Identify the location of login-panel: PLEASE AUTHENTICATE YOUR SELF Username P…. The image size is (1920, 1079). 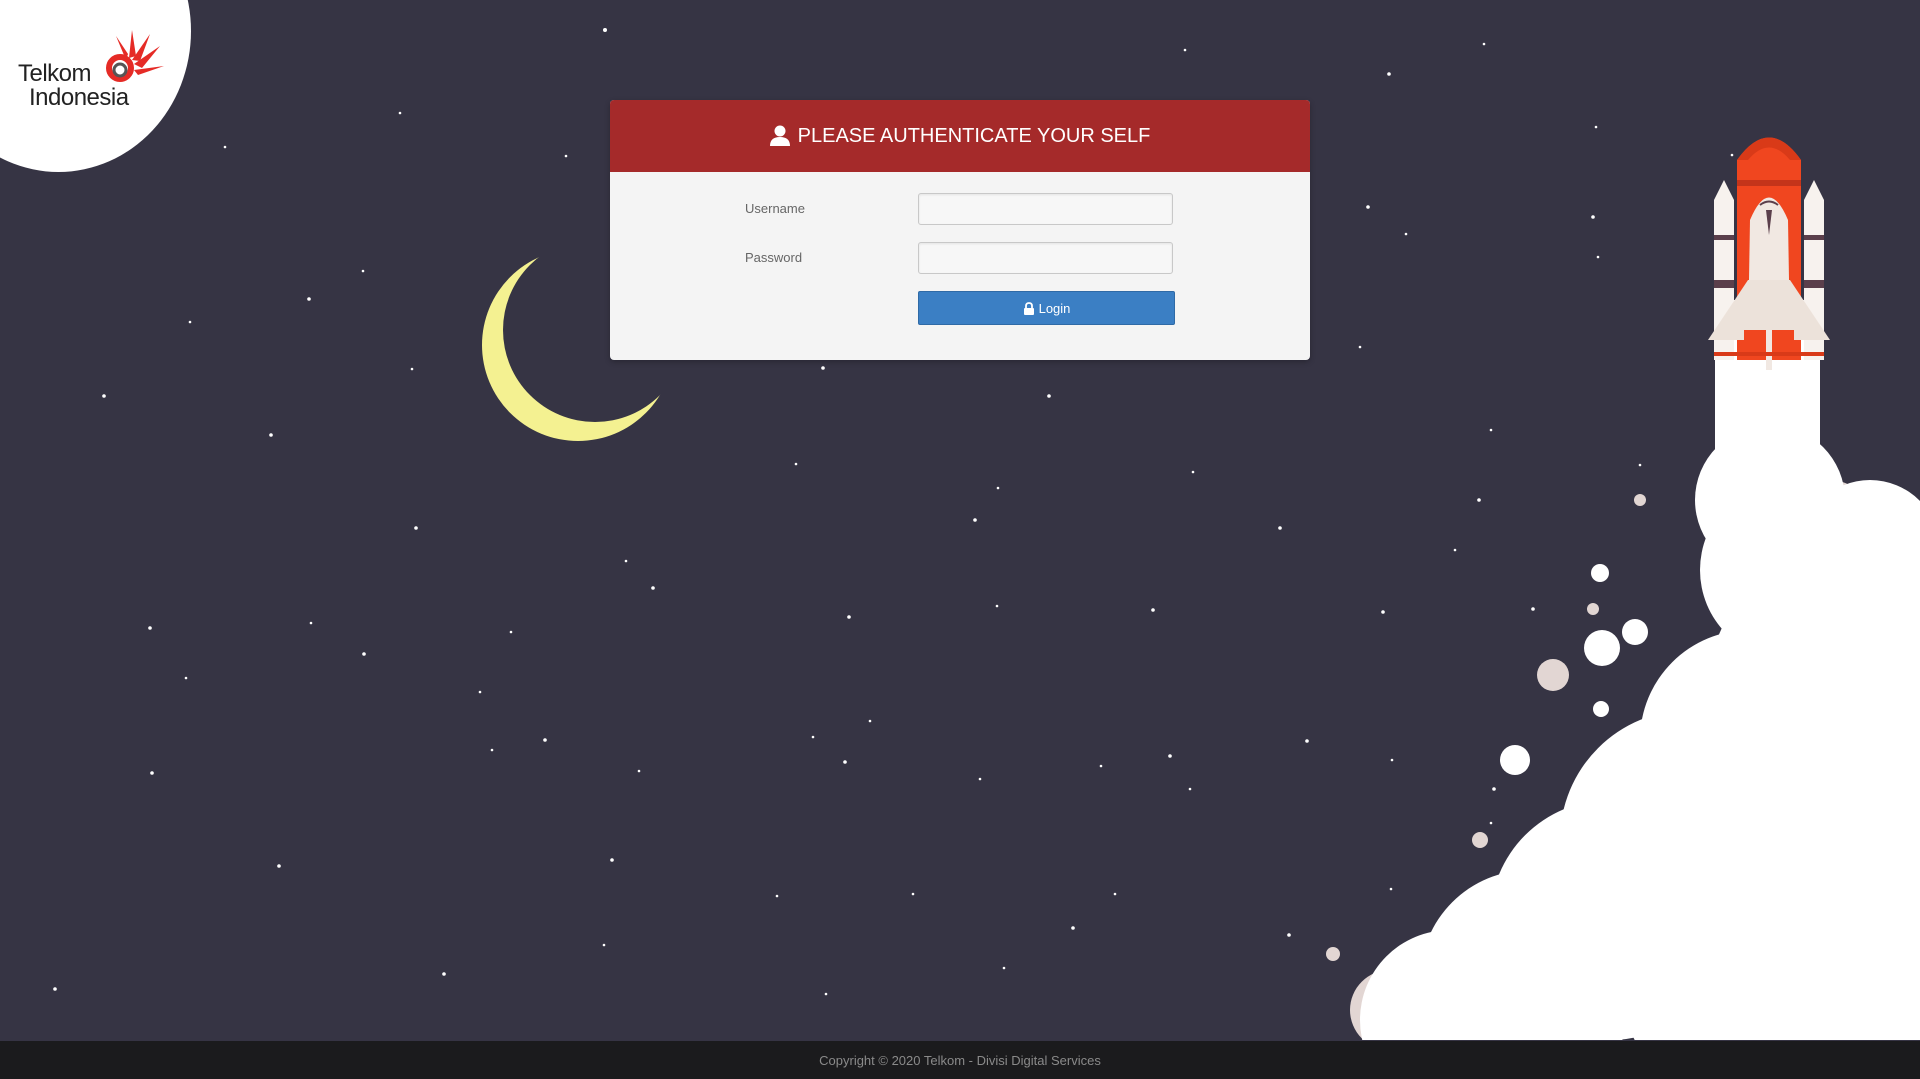
(960, 230).